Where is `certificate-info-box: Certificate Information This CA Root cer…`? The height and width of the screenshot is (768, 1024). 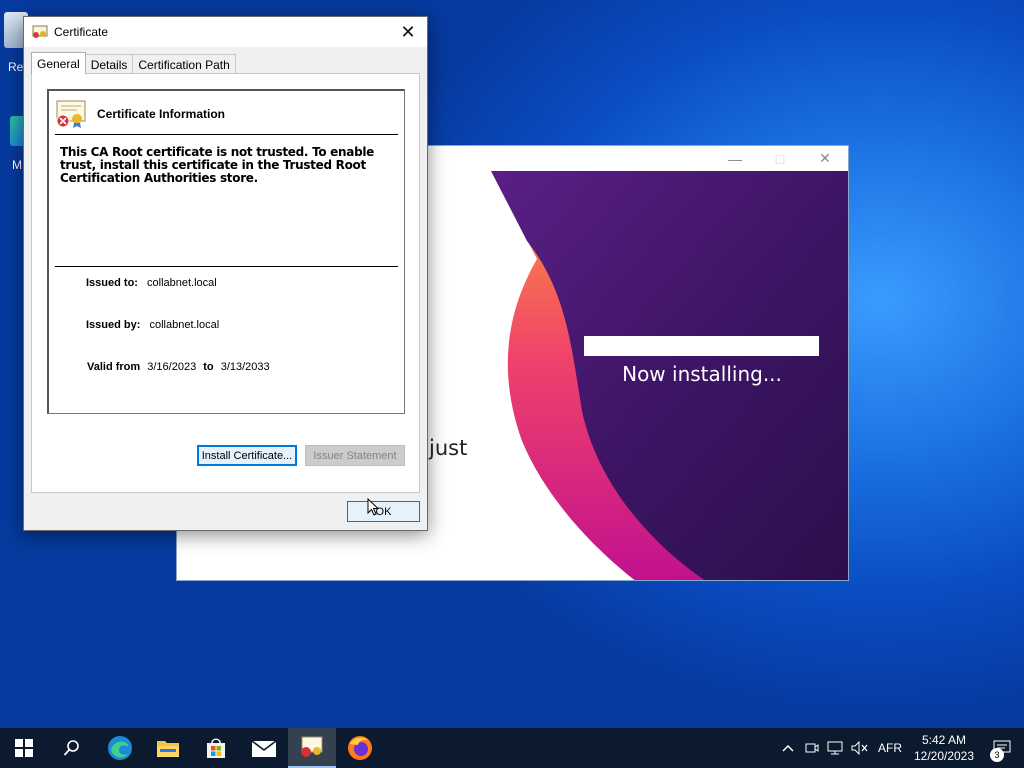 certificate-info-box: Certificate Information This CA Root cer… is located at coordinates (226, 251).